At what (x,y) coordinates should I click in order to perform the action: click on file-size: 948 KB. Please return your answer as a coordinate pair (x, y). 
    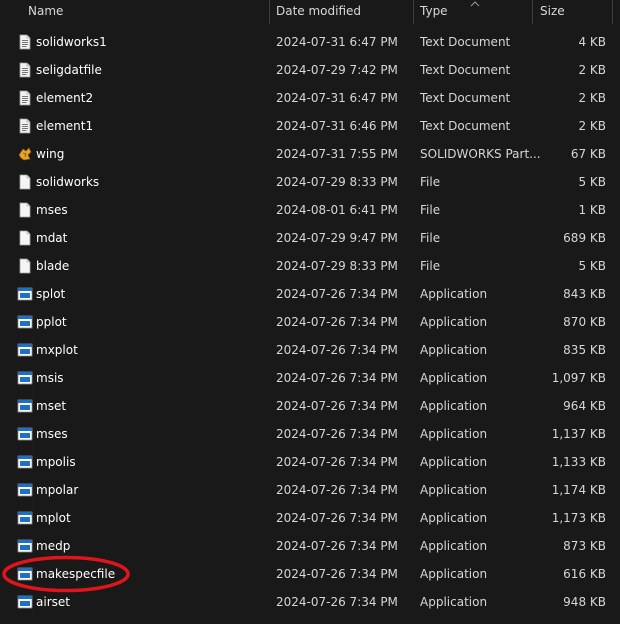
    Looking at the image, I should click on (584, 602).